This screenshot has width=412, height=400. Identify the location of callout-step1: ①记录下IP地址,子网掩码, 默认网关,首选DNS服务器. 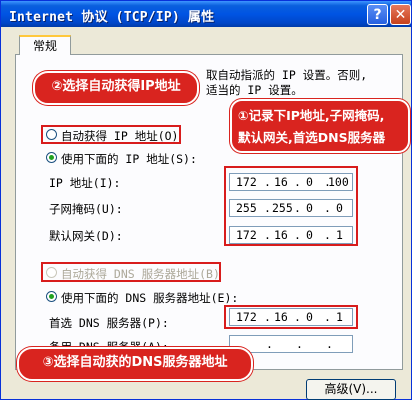
(320, 126).